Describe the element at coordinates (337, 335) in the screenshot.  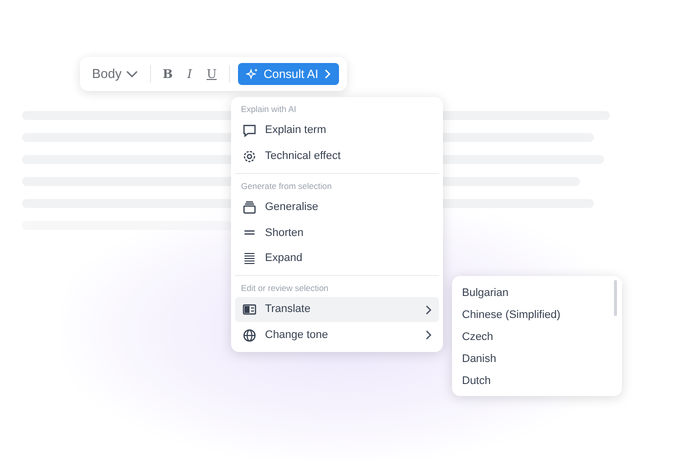
I see `menu-item: Change tone` at that location.